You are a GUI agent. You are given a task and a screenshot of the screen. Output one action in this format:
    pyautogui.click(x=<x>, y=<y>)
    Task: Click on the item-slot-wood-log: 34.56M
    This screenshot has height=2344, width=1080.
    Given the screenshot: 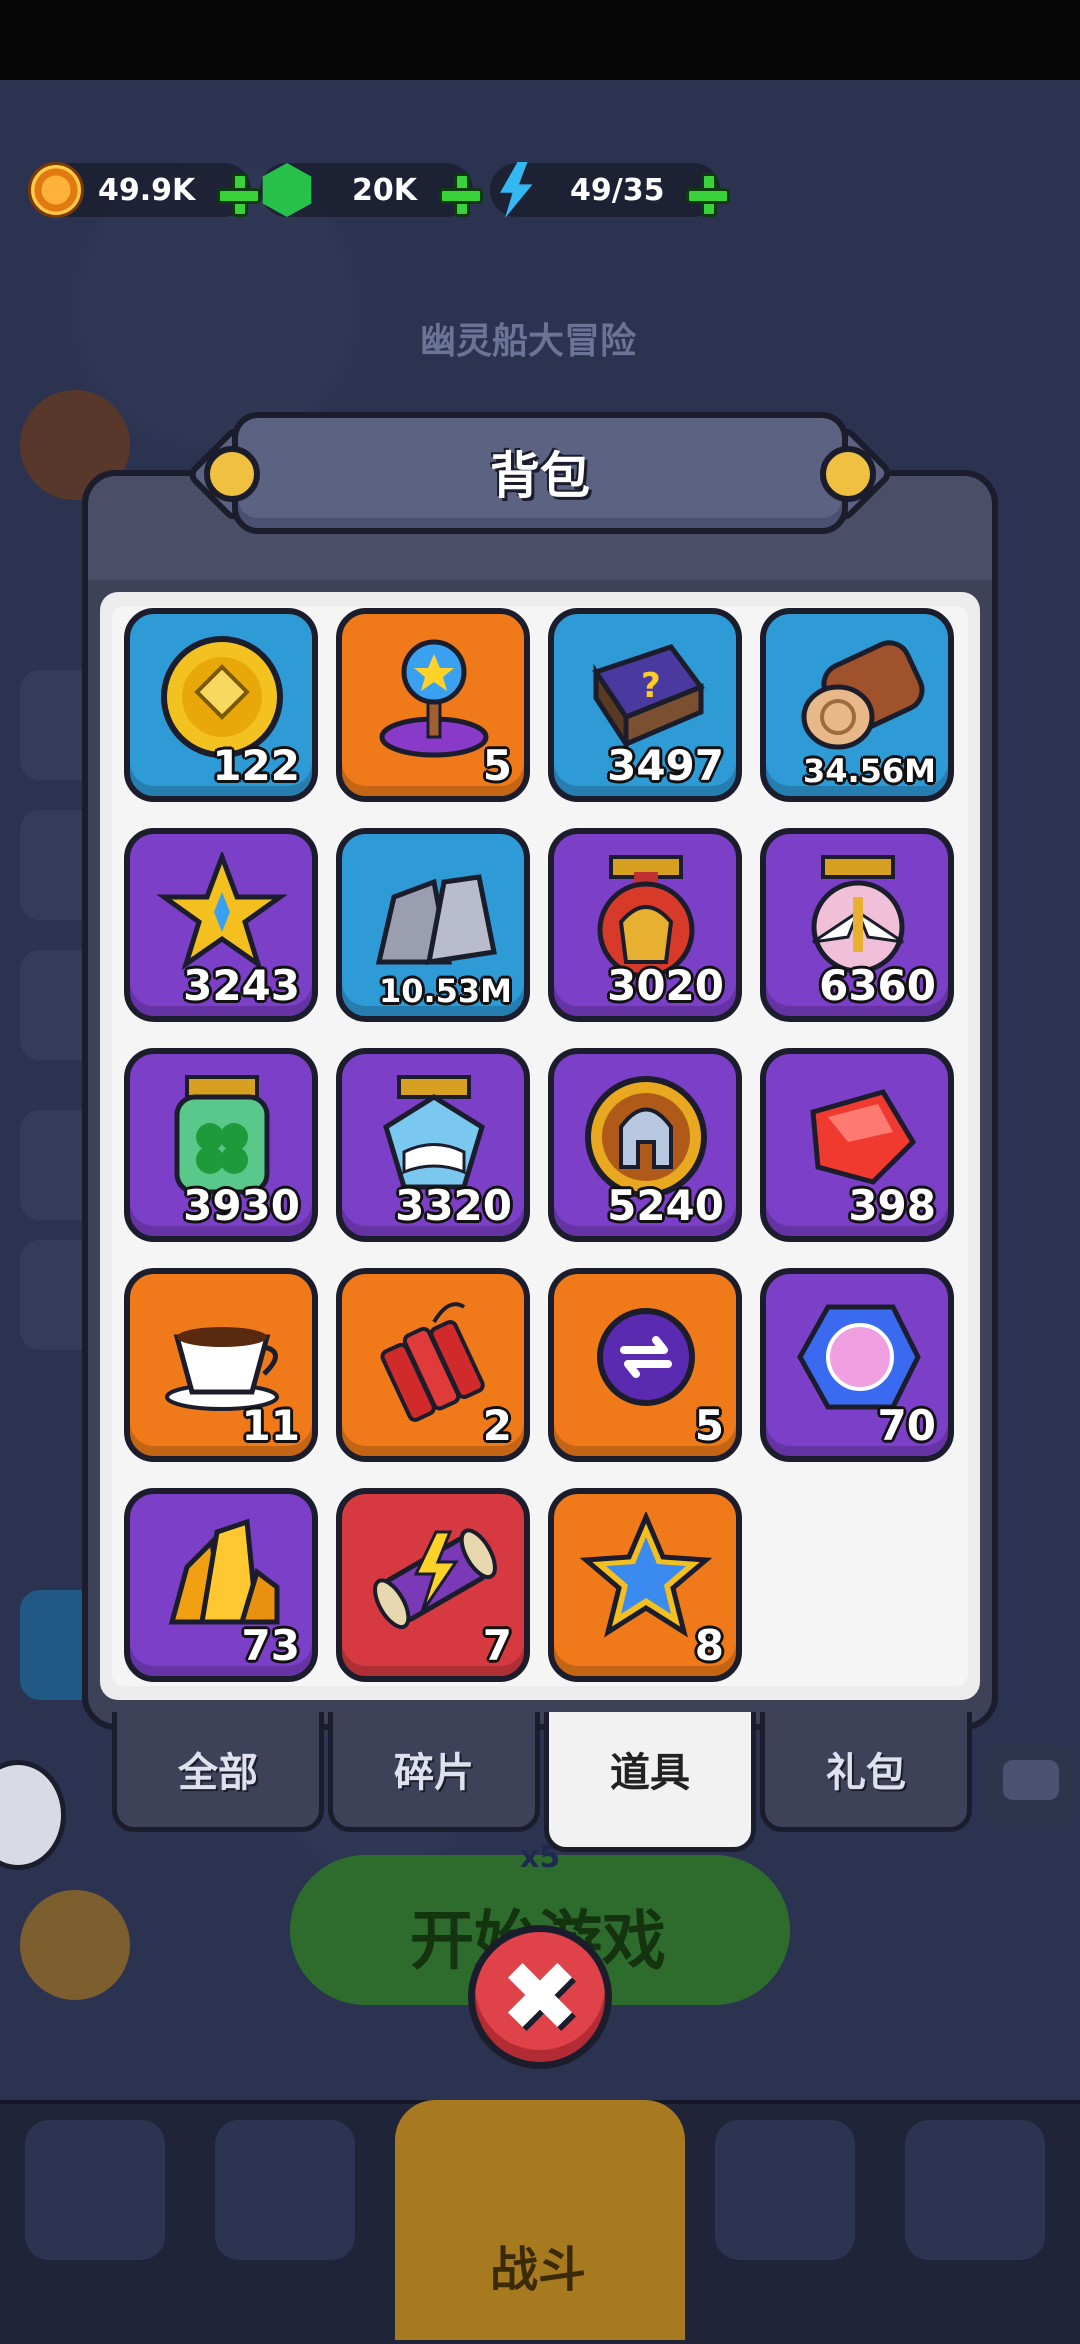 What is the action you would take?
    pyautogui.click(x=857, y=705)
    